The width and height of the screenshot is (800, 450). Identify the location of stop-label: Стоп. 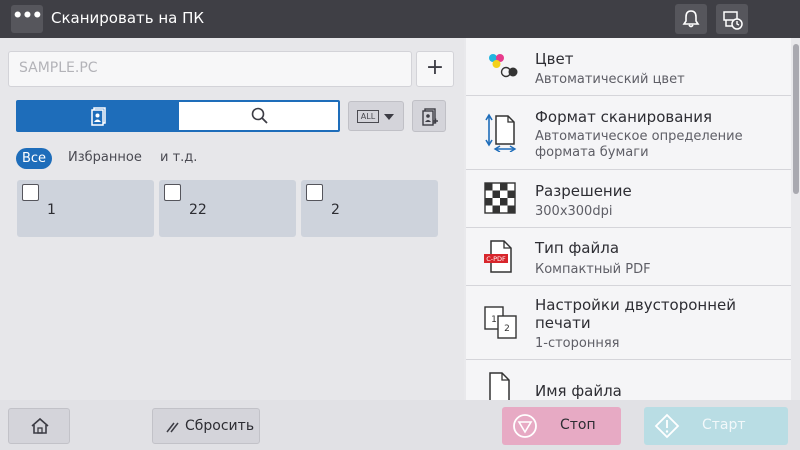
(578, 425).